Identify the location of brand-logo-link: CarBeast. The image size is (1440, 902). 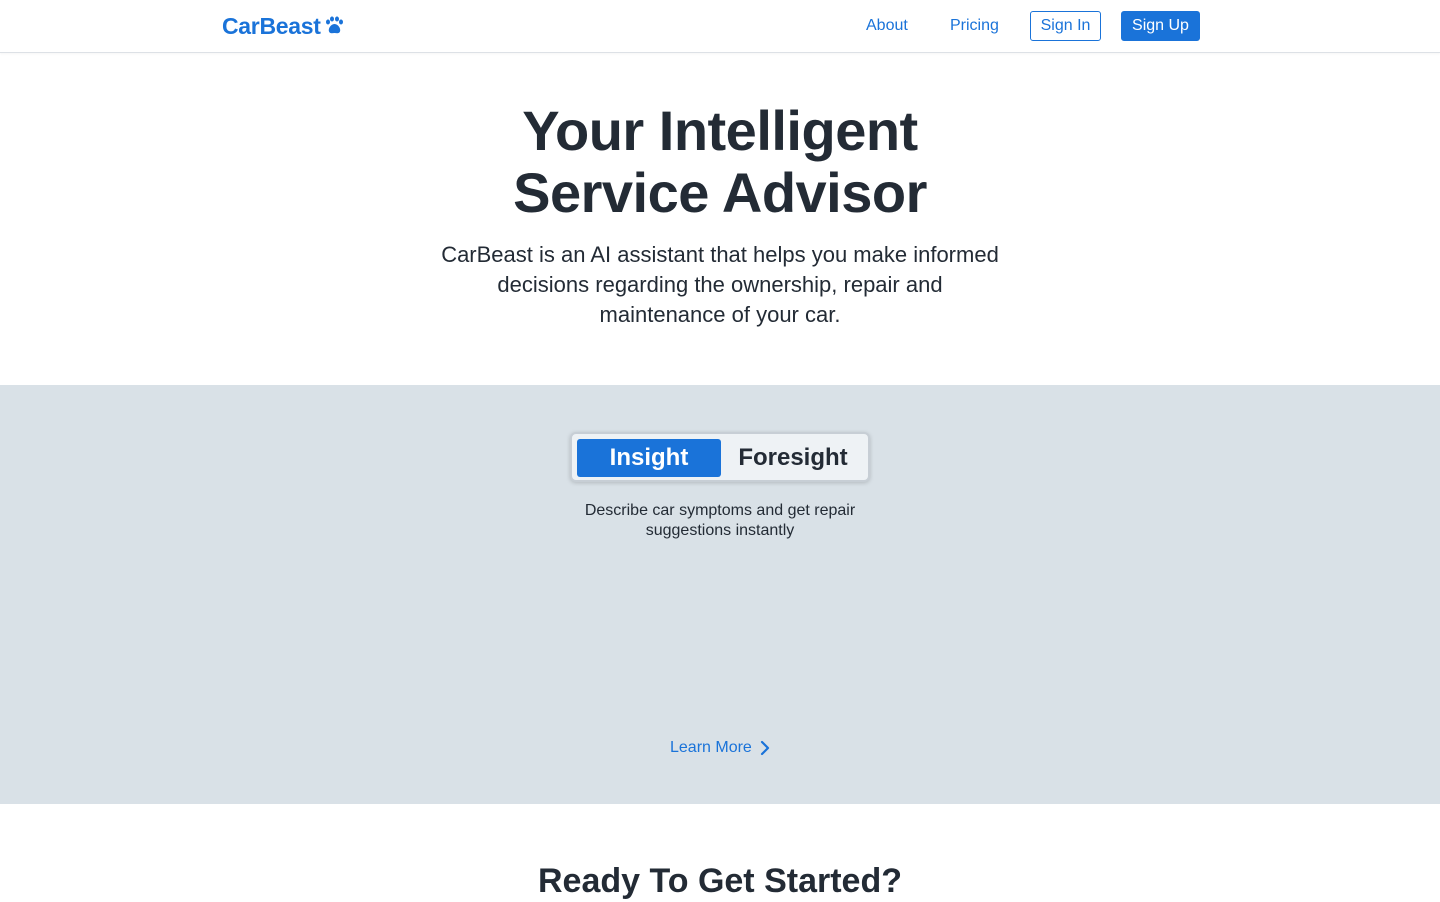
(283, 26).